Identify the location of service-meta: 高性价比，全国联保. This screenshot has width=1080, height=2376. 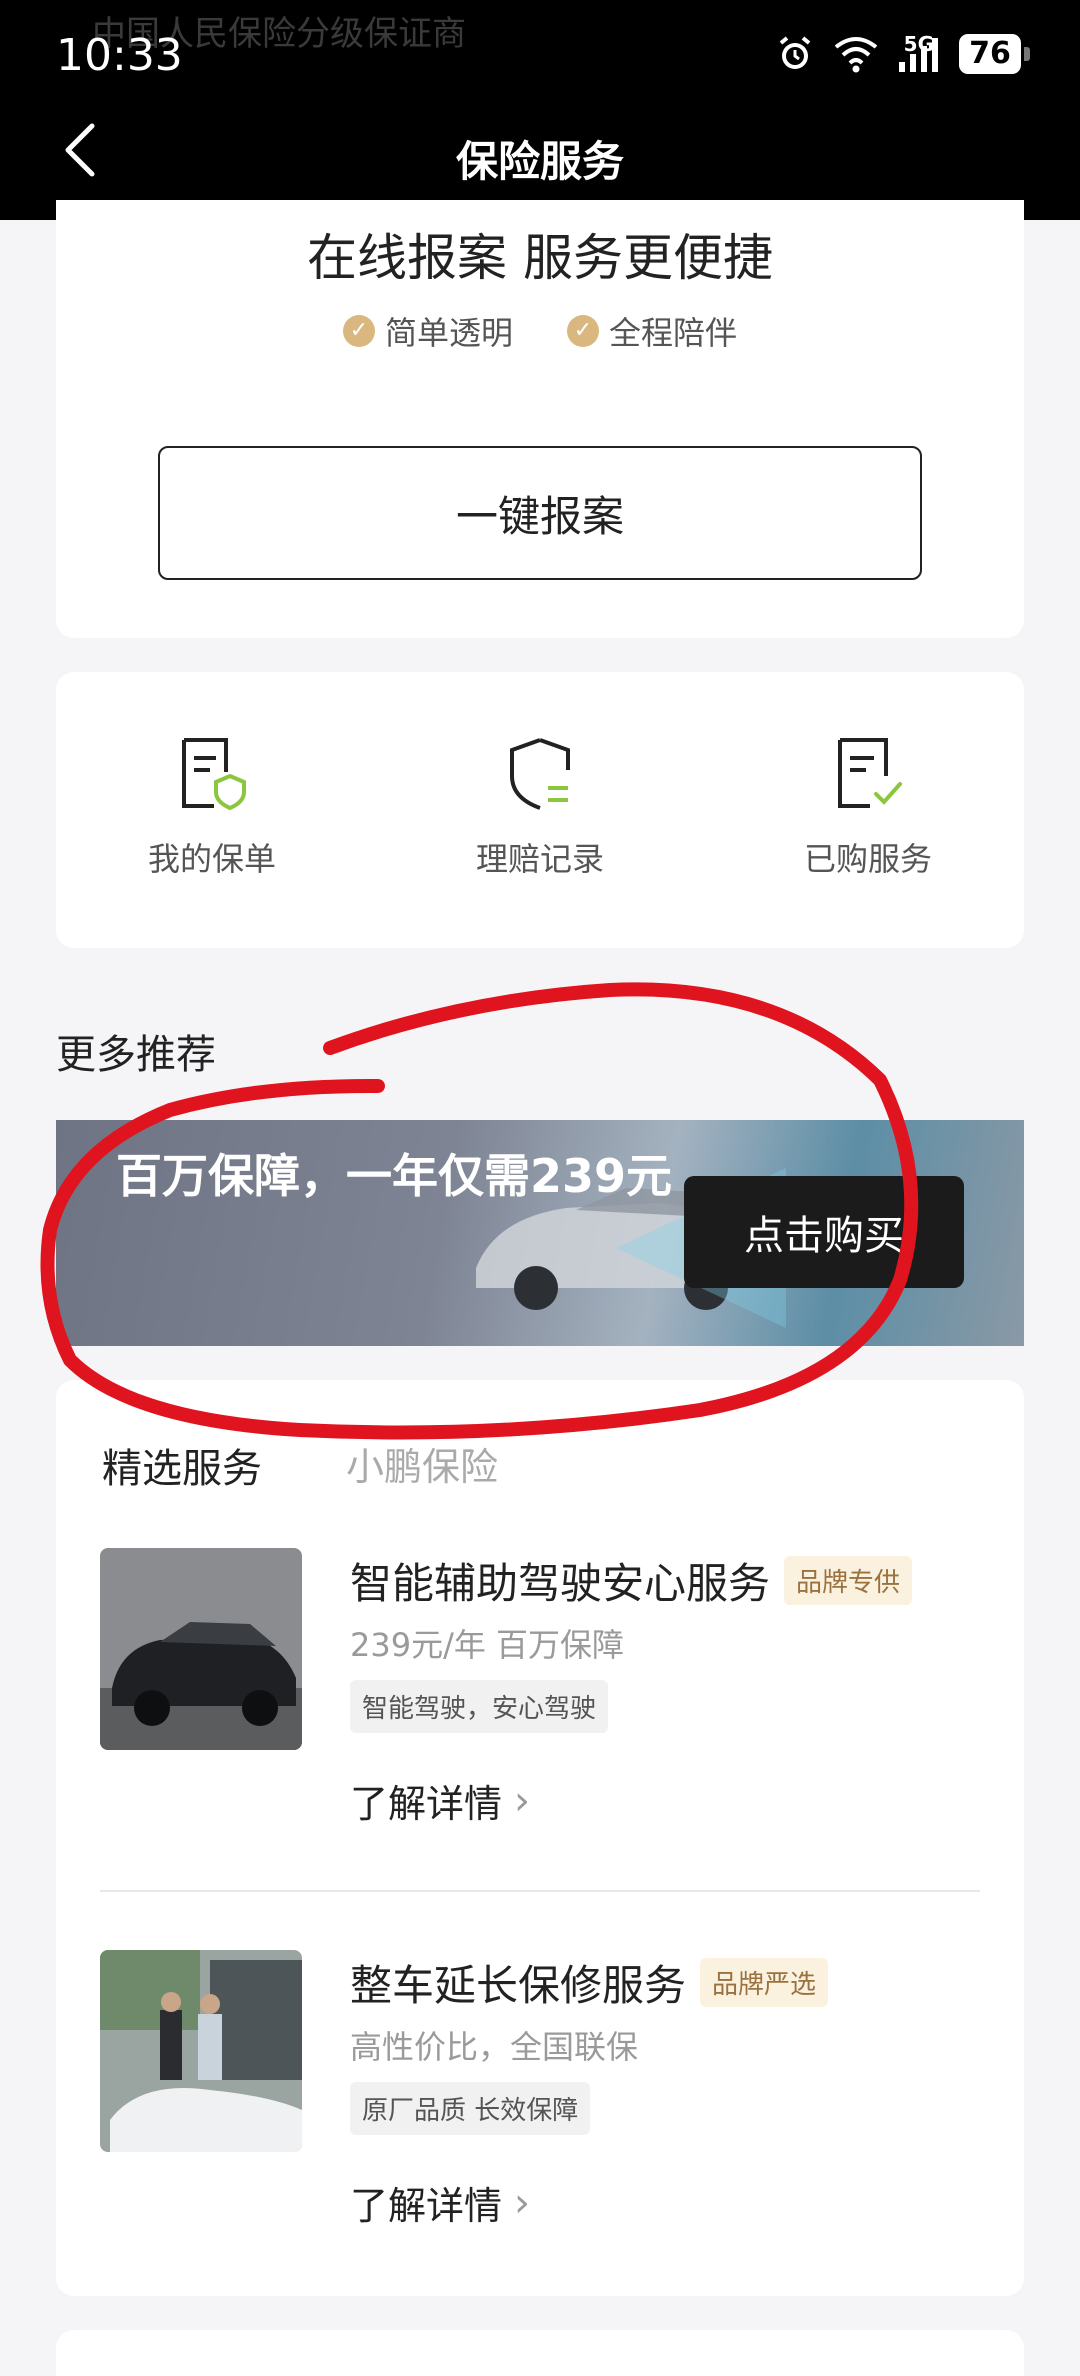
(494, 2047).